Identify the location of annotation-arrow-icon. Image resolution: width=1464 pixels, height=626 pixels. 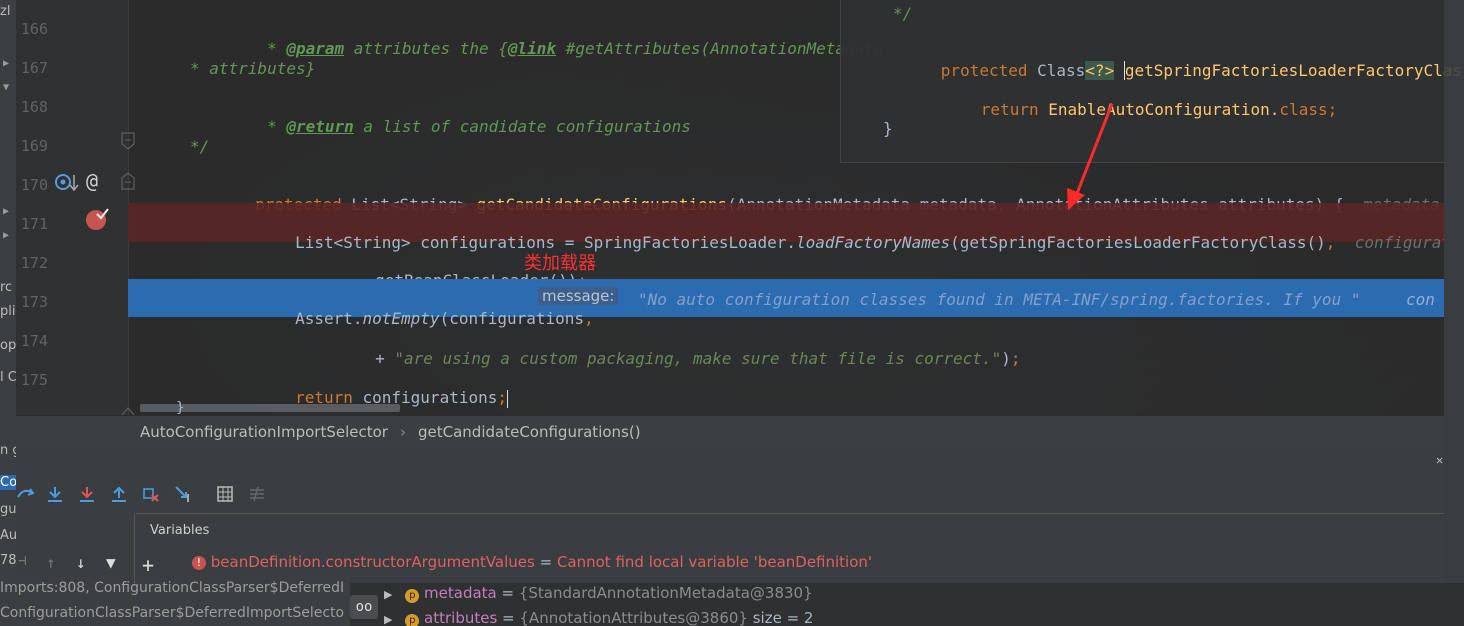
(1090, 156).